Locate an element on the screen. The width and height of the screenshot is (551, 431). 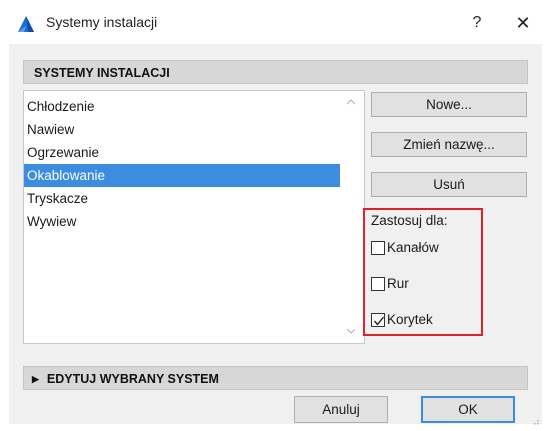
chevron-down-icon is located at coordinates (351, 331).